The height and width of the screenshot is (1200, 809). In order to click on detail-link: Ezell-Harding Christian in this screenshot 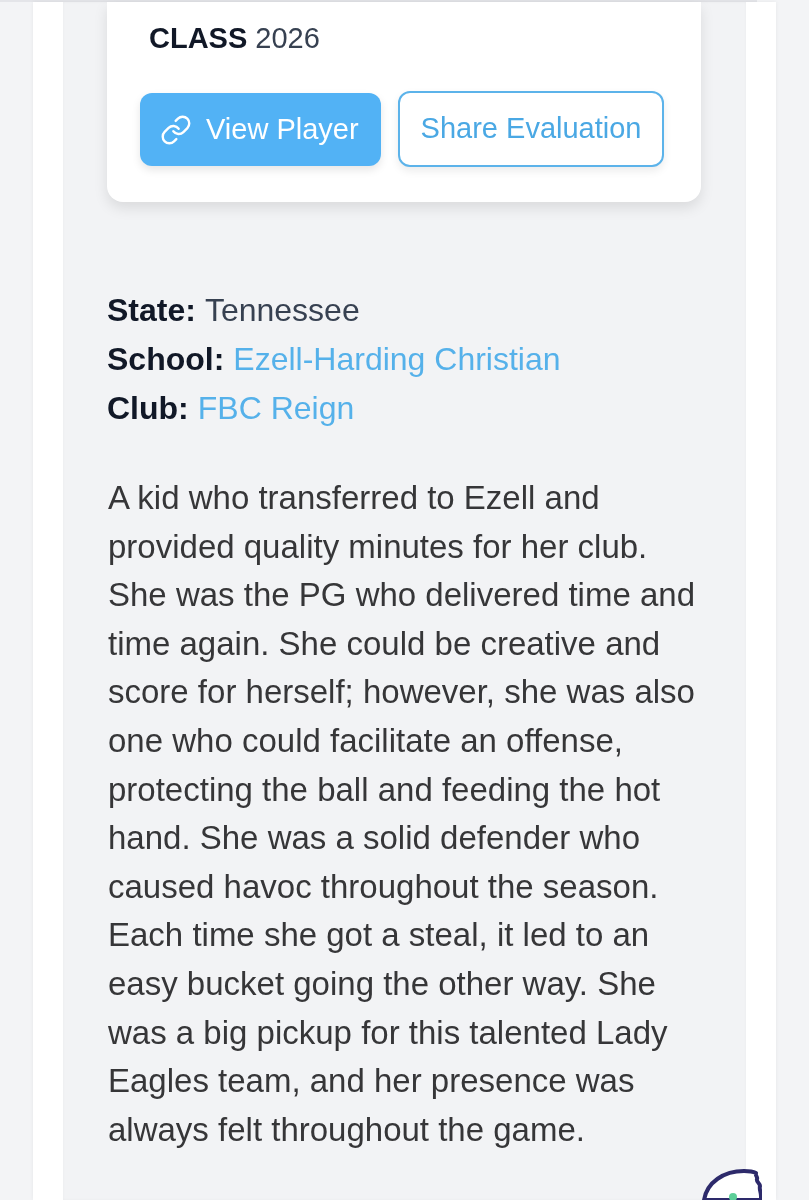, I will do `click(397, 359)`.